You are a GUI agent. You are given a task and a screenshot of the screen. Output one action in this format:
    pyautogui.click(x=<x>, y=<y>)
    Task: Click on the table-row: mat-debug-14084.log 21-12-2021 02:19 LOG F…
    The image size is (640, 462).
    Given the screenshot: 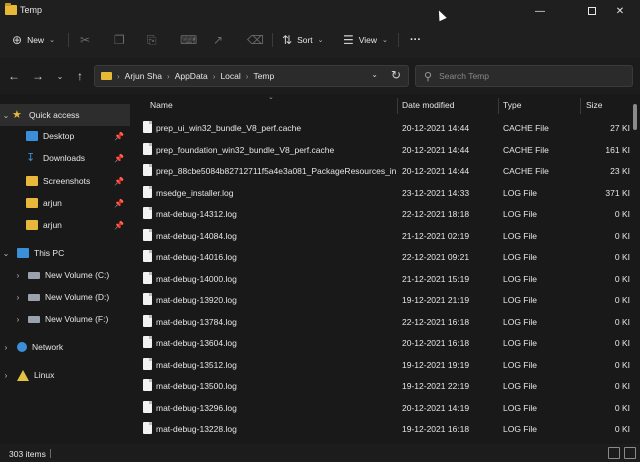 What is the action you would take?
    pyautogui.click(x=381, y=236)
    